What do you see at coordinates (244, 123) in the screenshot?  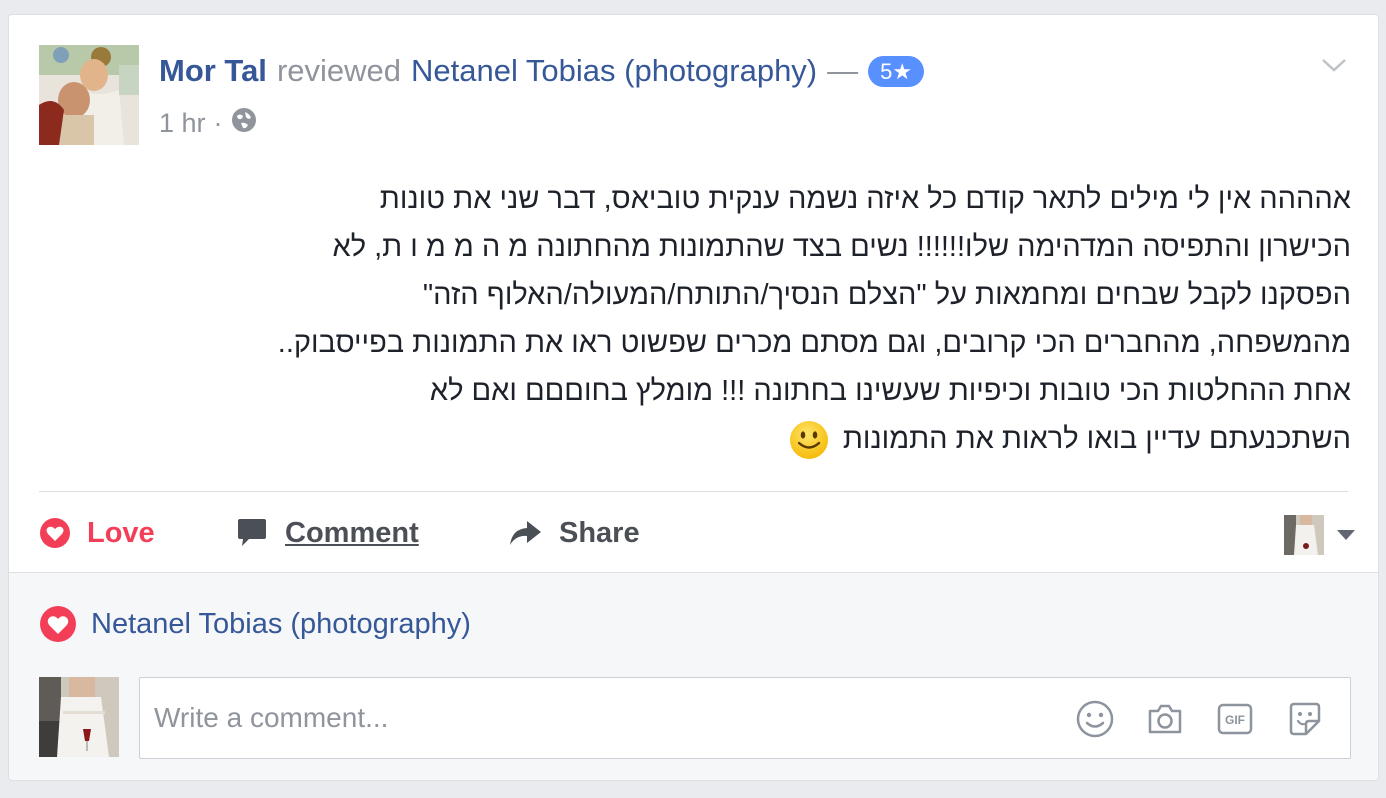 I see `globe-icon` at bounding box center [244, 123].